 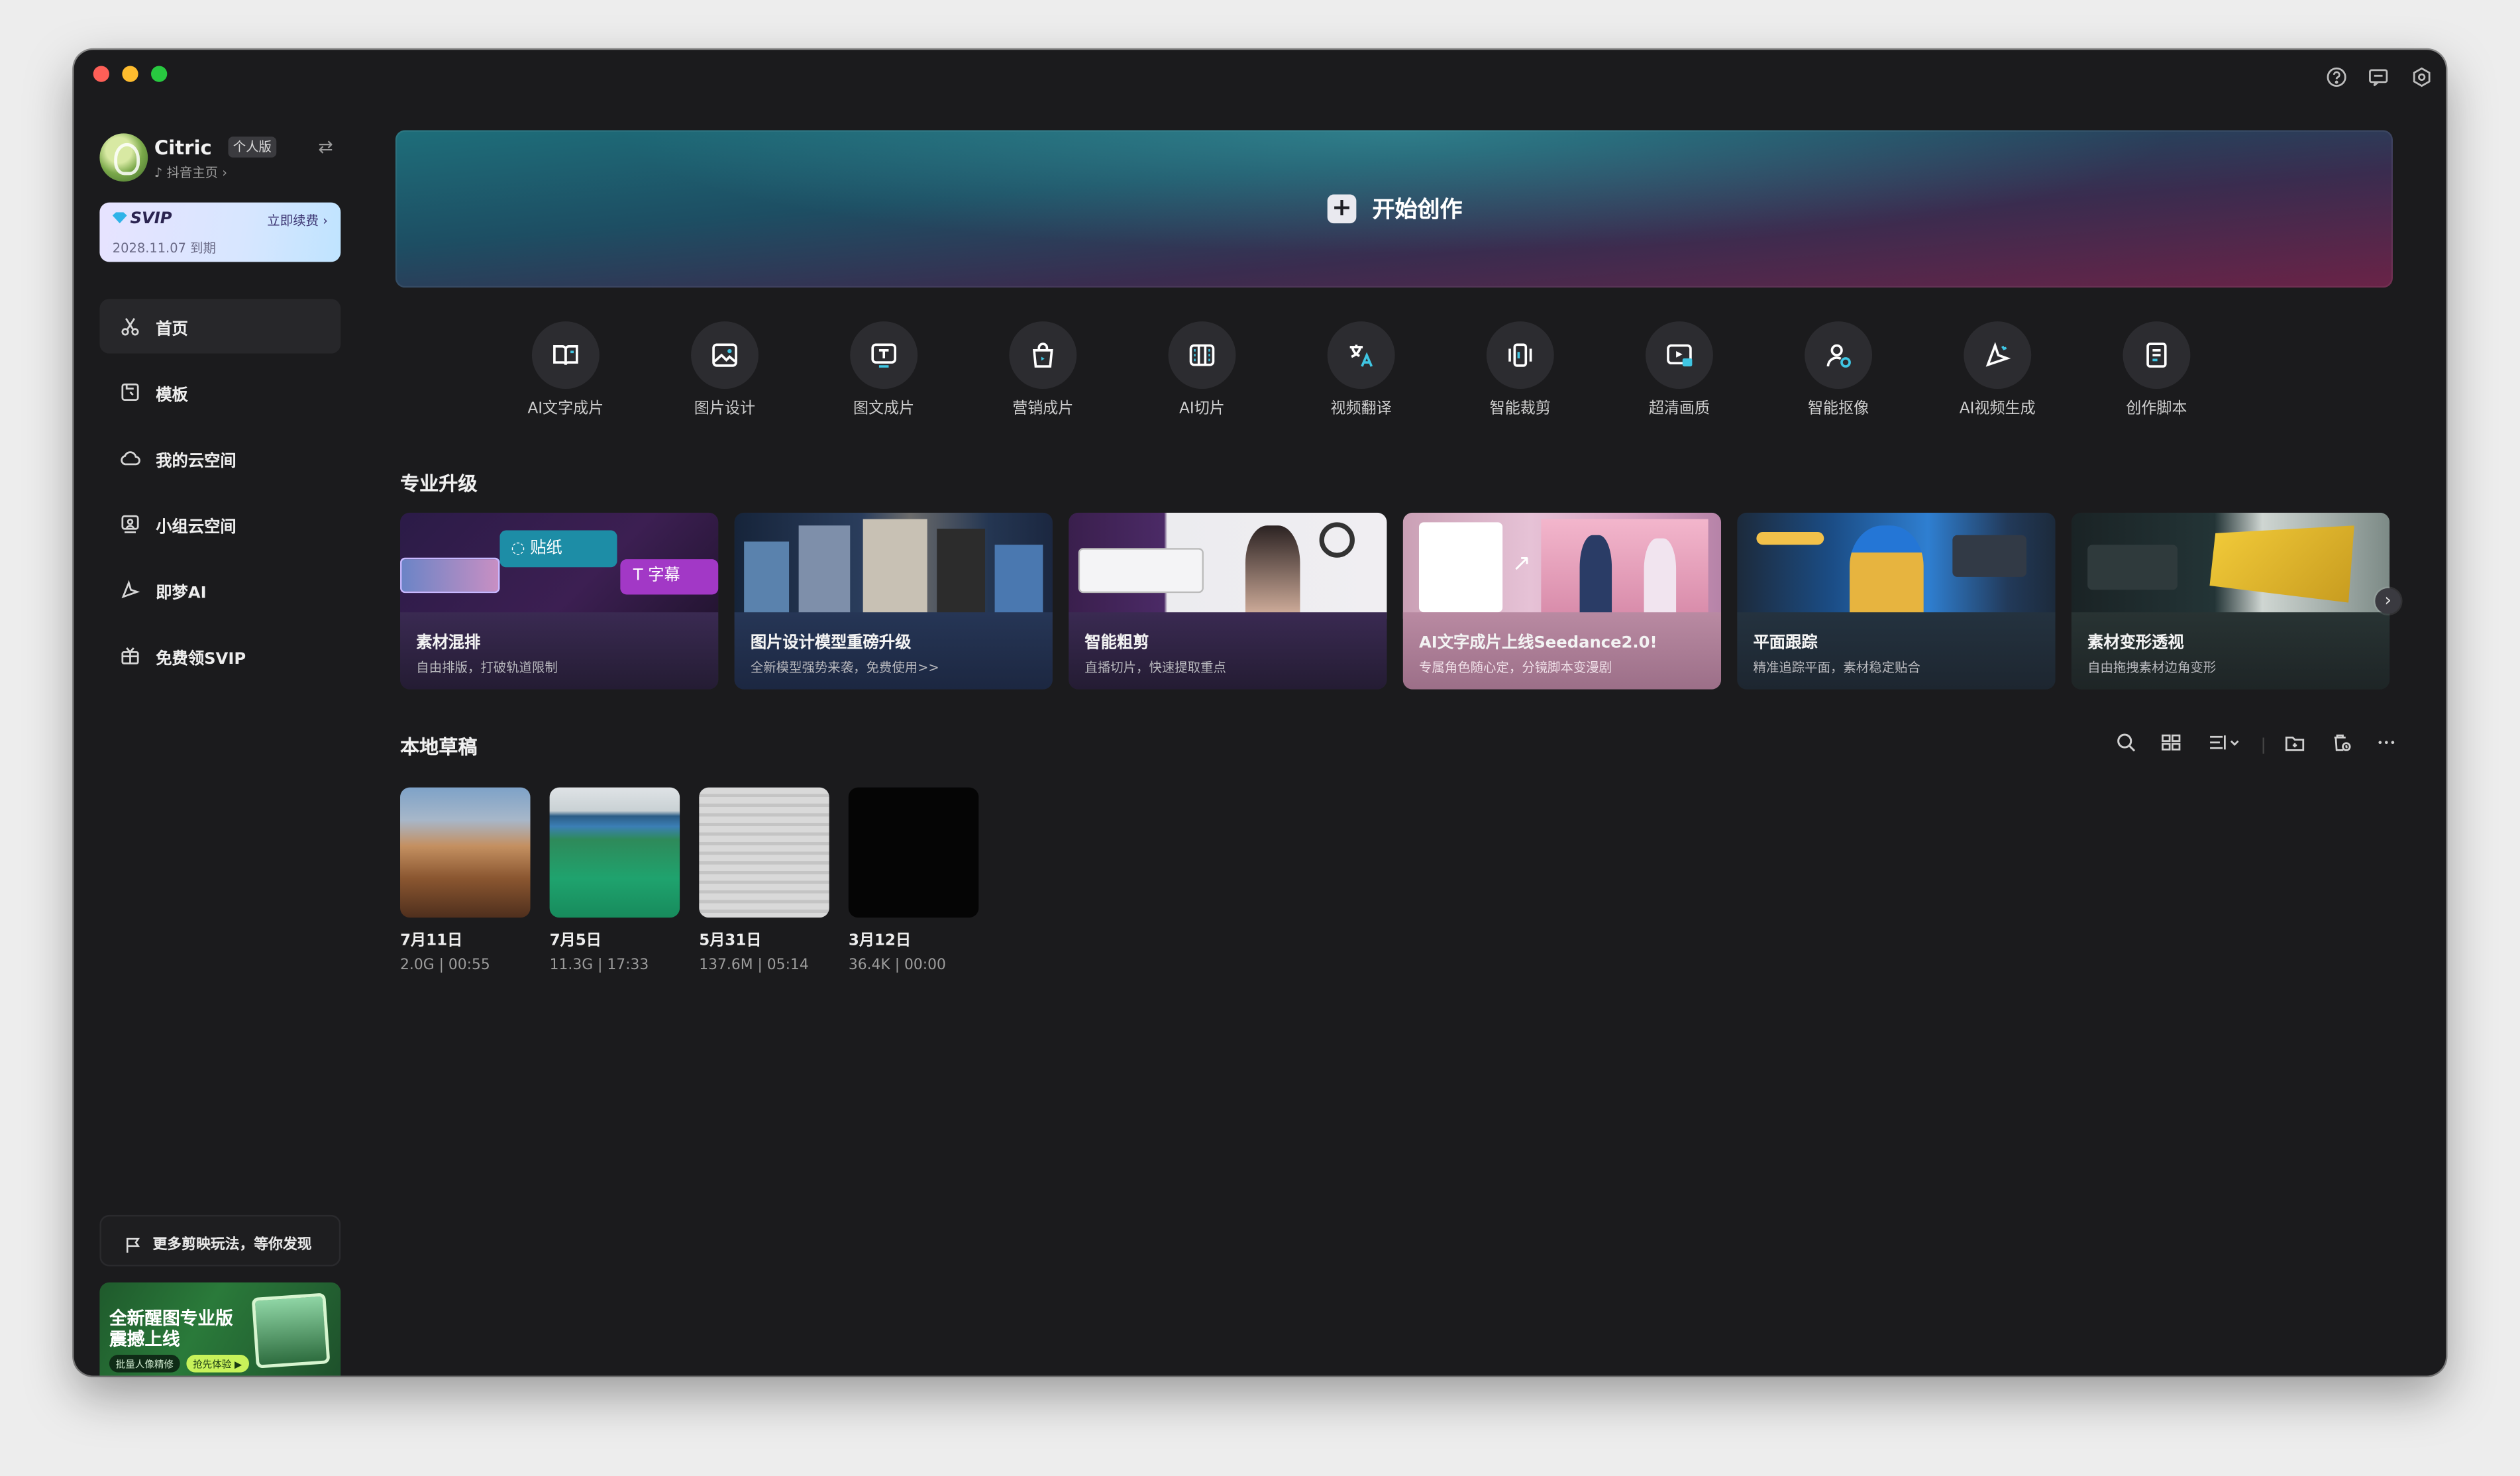 What do you see at coordinates (220, 327) in the screenshot?
I see `sidebar-item-home: 首页` at bounding box center [220, 327].